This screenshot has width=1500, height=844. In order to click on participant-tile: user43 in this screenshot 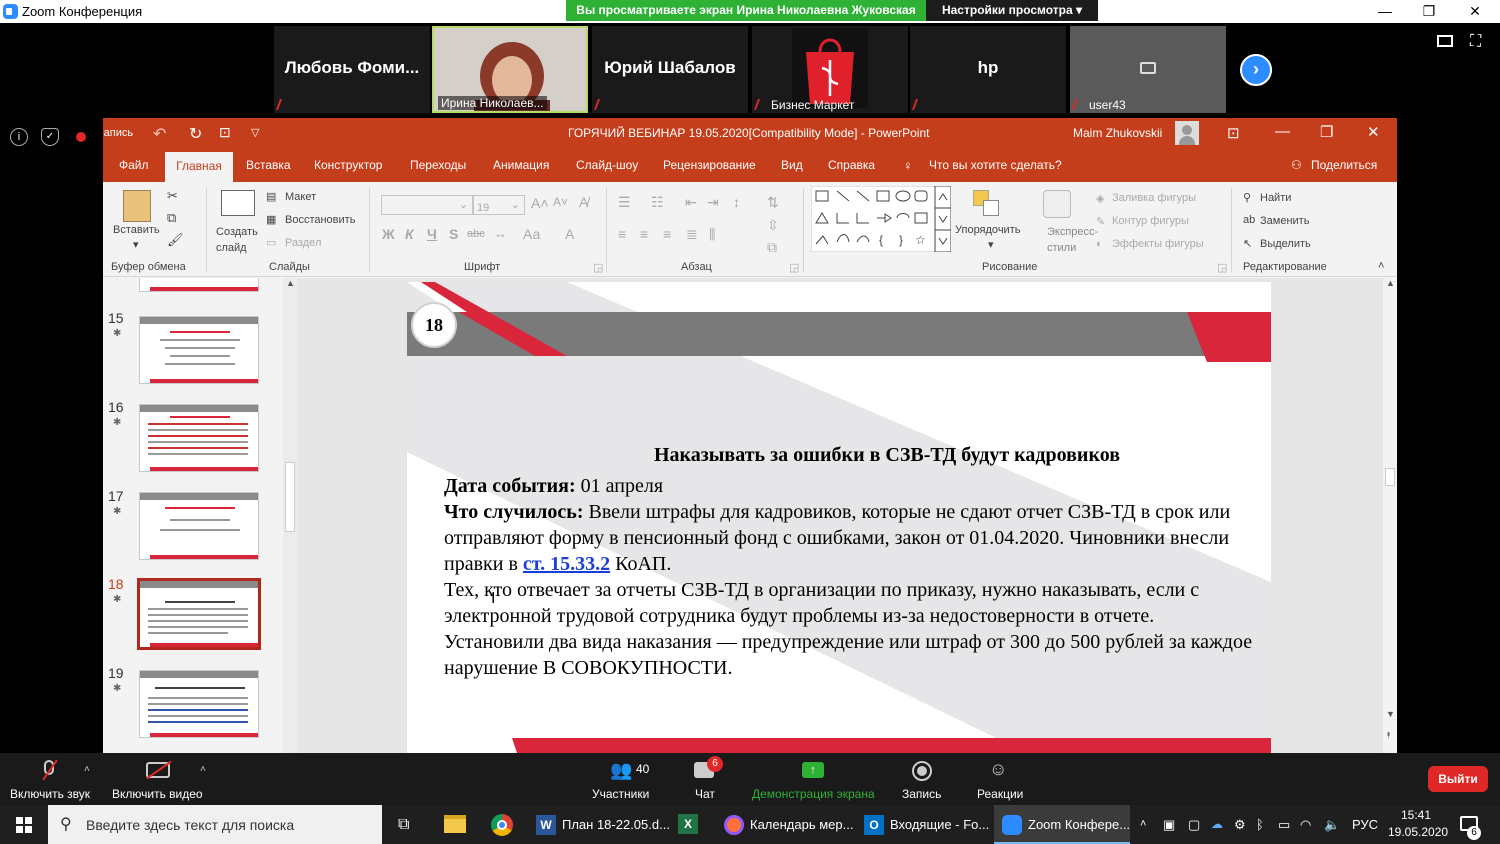, I will do `click(1148, 69)`.